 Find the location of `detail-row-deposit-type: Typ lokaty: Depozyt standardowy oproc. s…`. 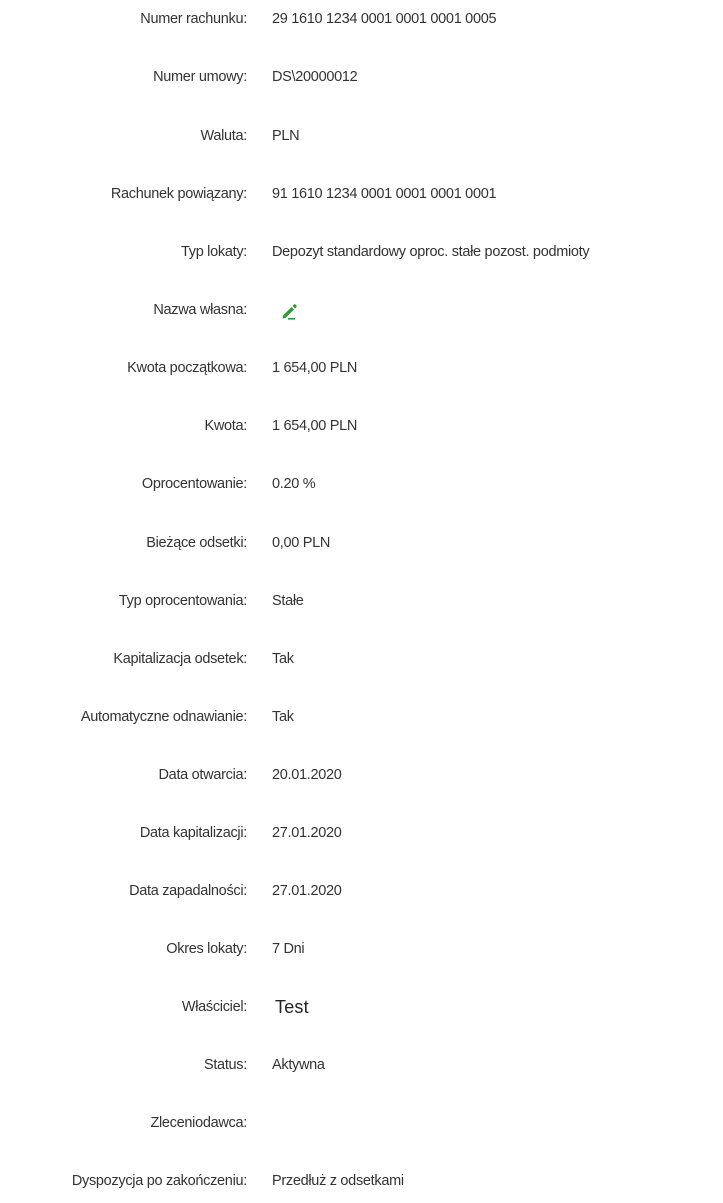

detail-row-deposit-type: Typ lokaty: Depozyt standardowy oproc. s… is located at coordinates (361, 252).